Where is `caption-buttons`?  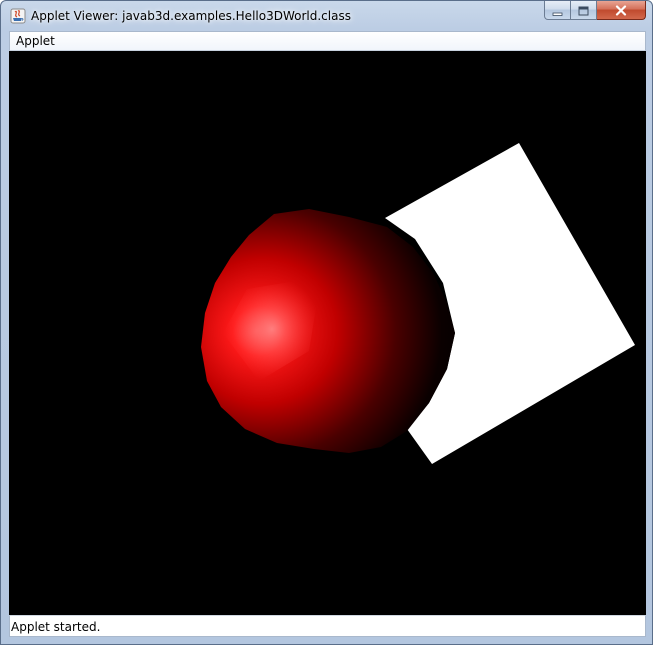
caption-buttons is located at coordinates (596, 10).